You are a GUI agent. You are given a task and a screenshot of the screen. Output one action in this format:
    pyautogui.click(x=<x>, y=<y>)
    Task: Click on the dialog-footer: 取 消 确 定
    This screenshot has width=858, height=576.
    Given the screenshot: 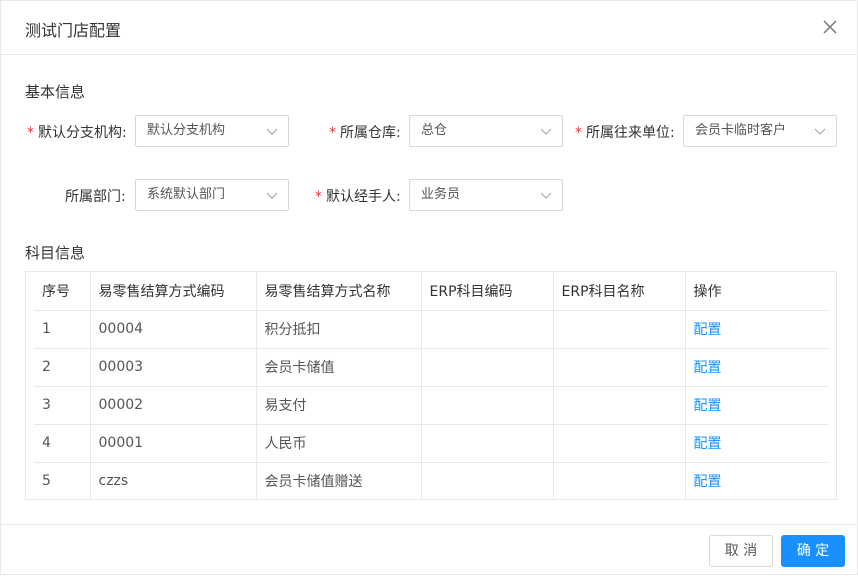 What is the action you would take?
    pyautogui.click(x=429, y=550)
    